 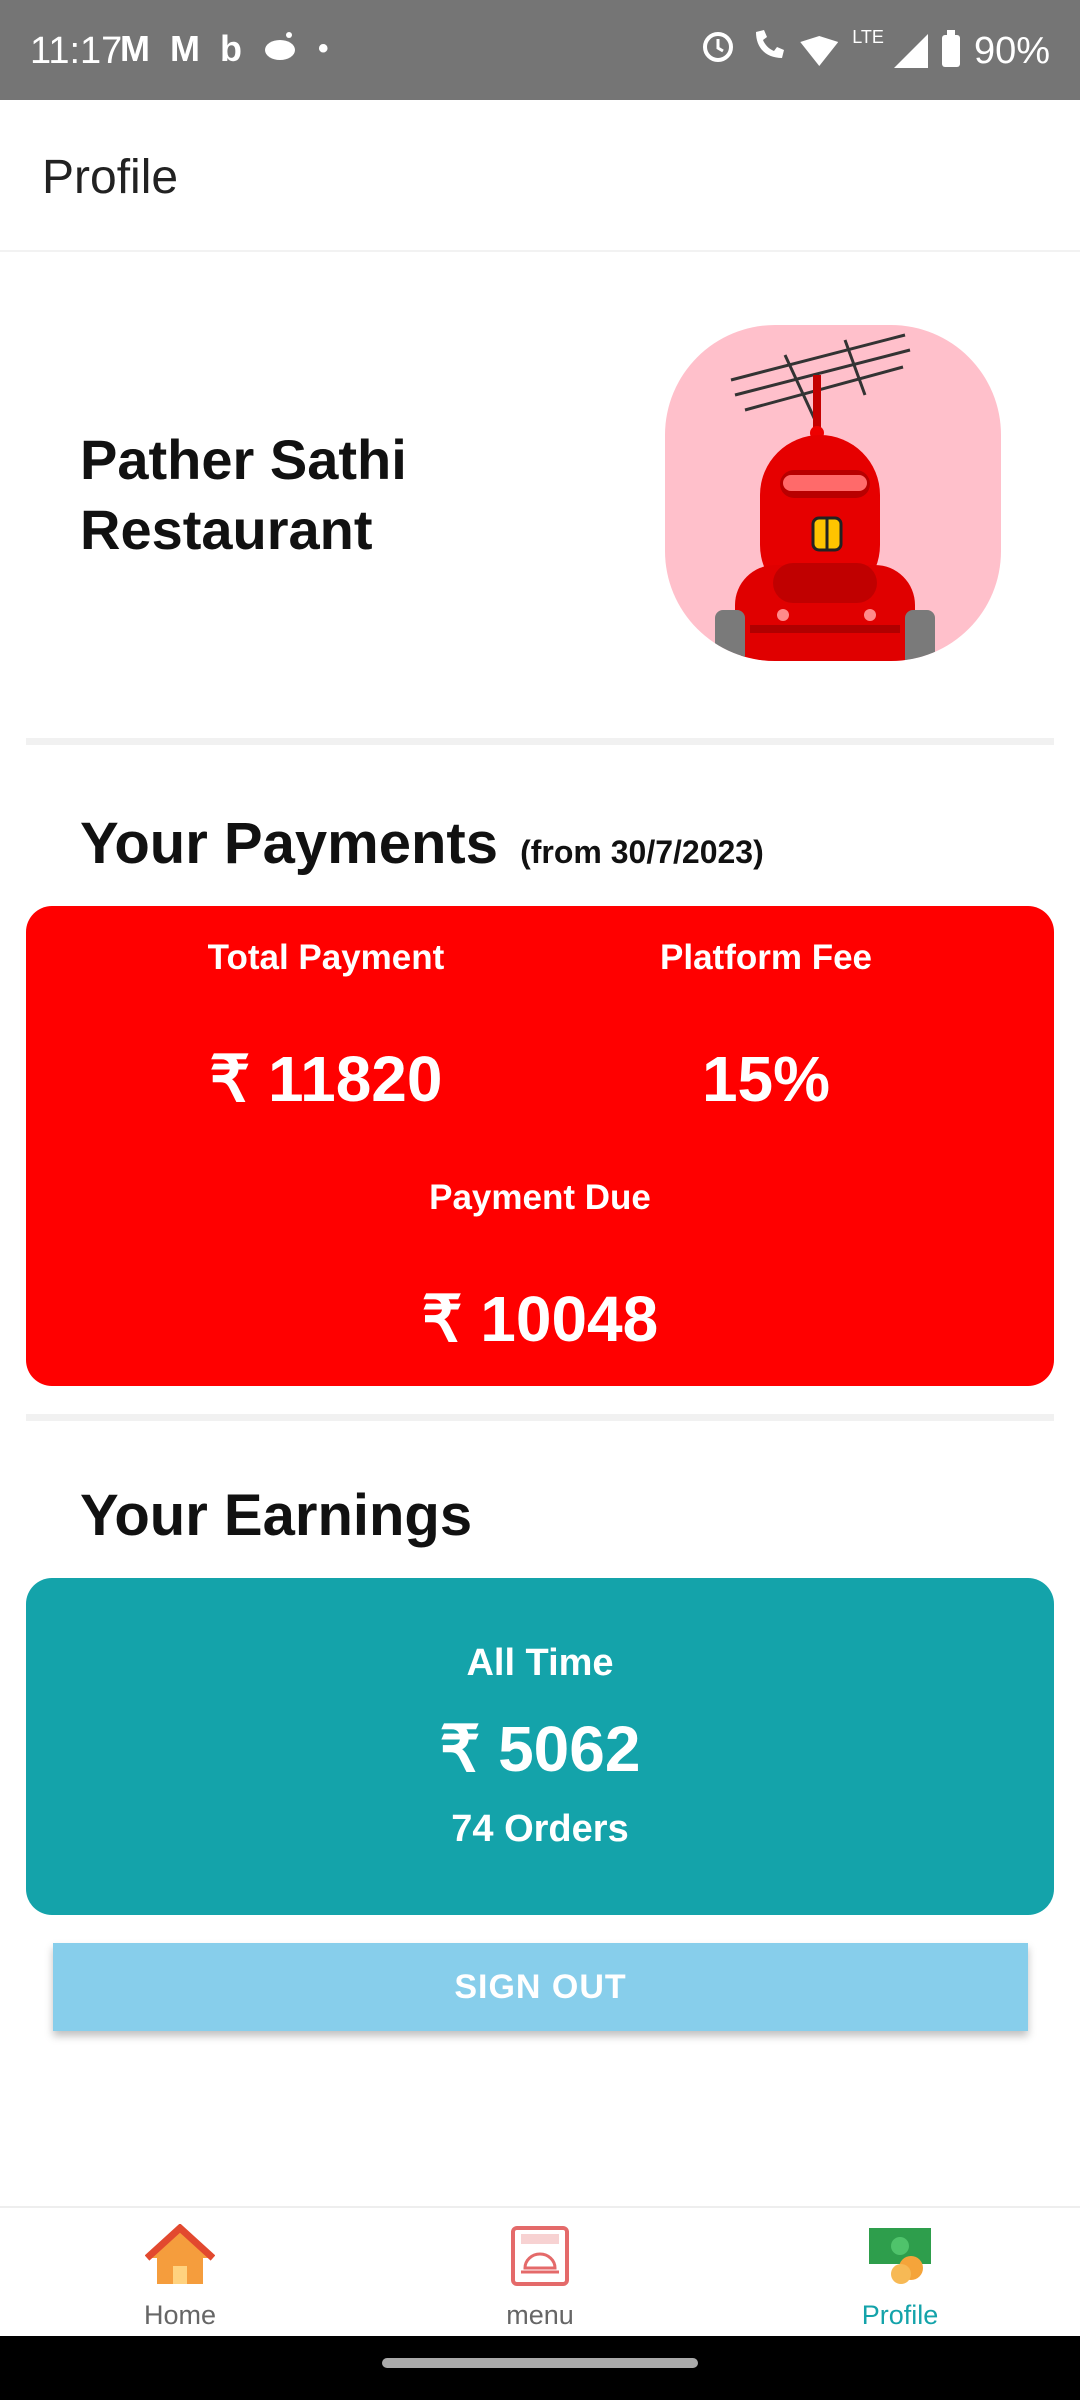 I want to click on profile-money-icon, so click(x=900, y=2256).